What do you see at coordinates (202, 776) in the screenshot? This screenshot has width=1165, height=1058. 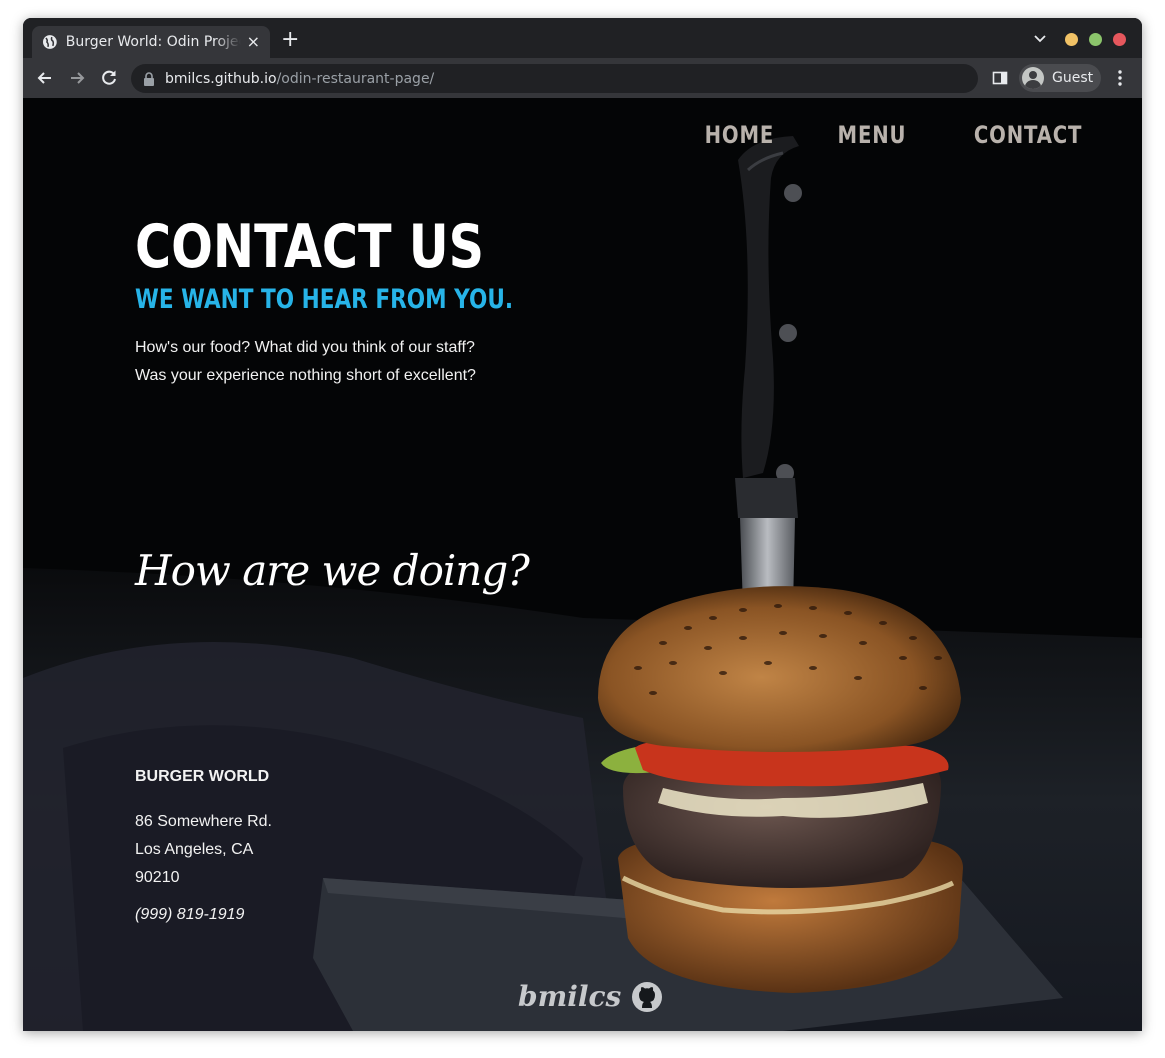 I see `business-name: BURGER WORLD` at bounding box center [202, 776].